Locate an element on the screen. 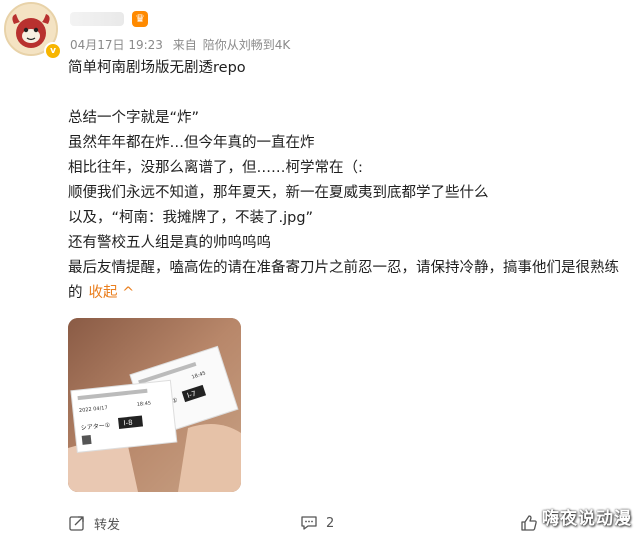  repost-label: 转发 is located at coordinates (107, 525).